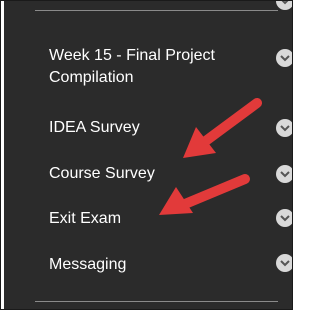  What do you see at coordinates (2, 155) in the screenshot?
I see `left-edge-strip` at bounding box center [2, 155].